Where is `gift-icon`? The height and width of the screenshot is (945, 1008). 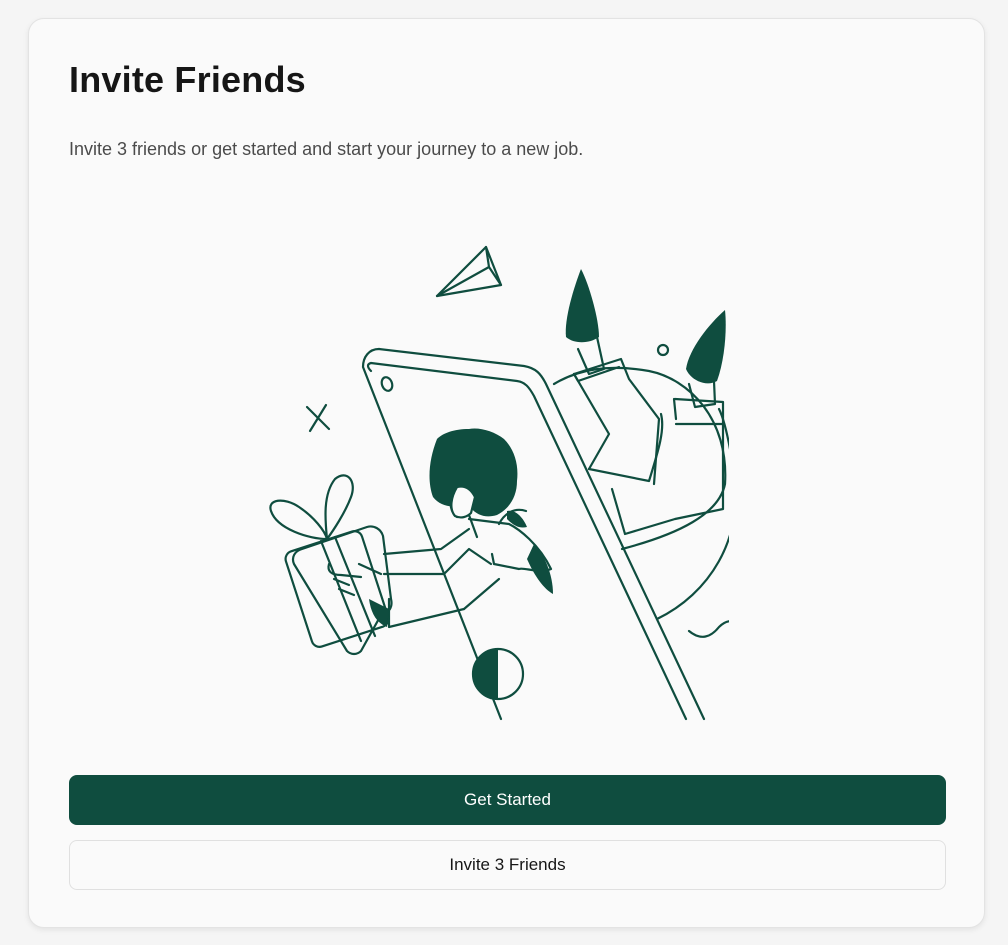
gift-icon is located at coordinates (331, 565).